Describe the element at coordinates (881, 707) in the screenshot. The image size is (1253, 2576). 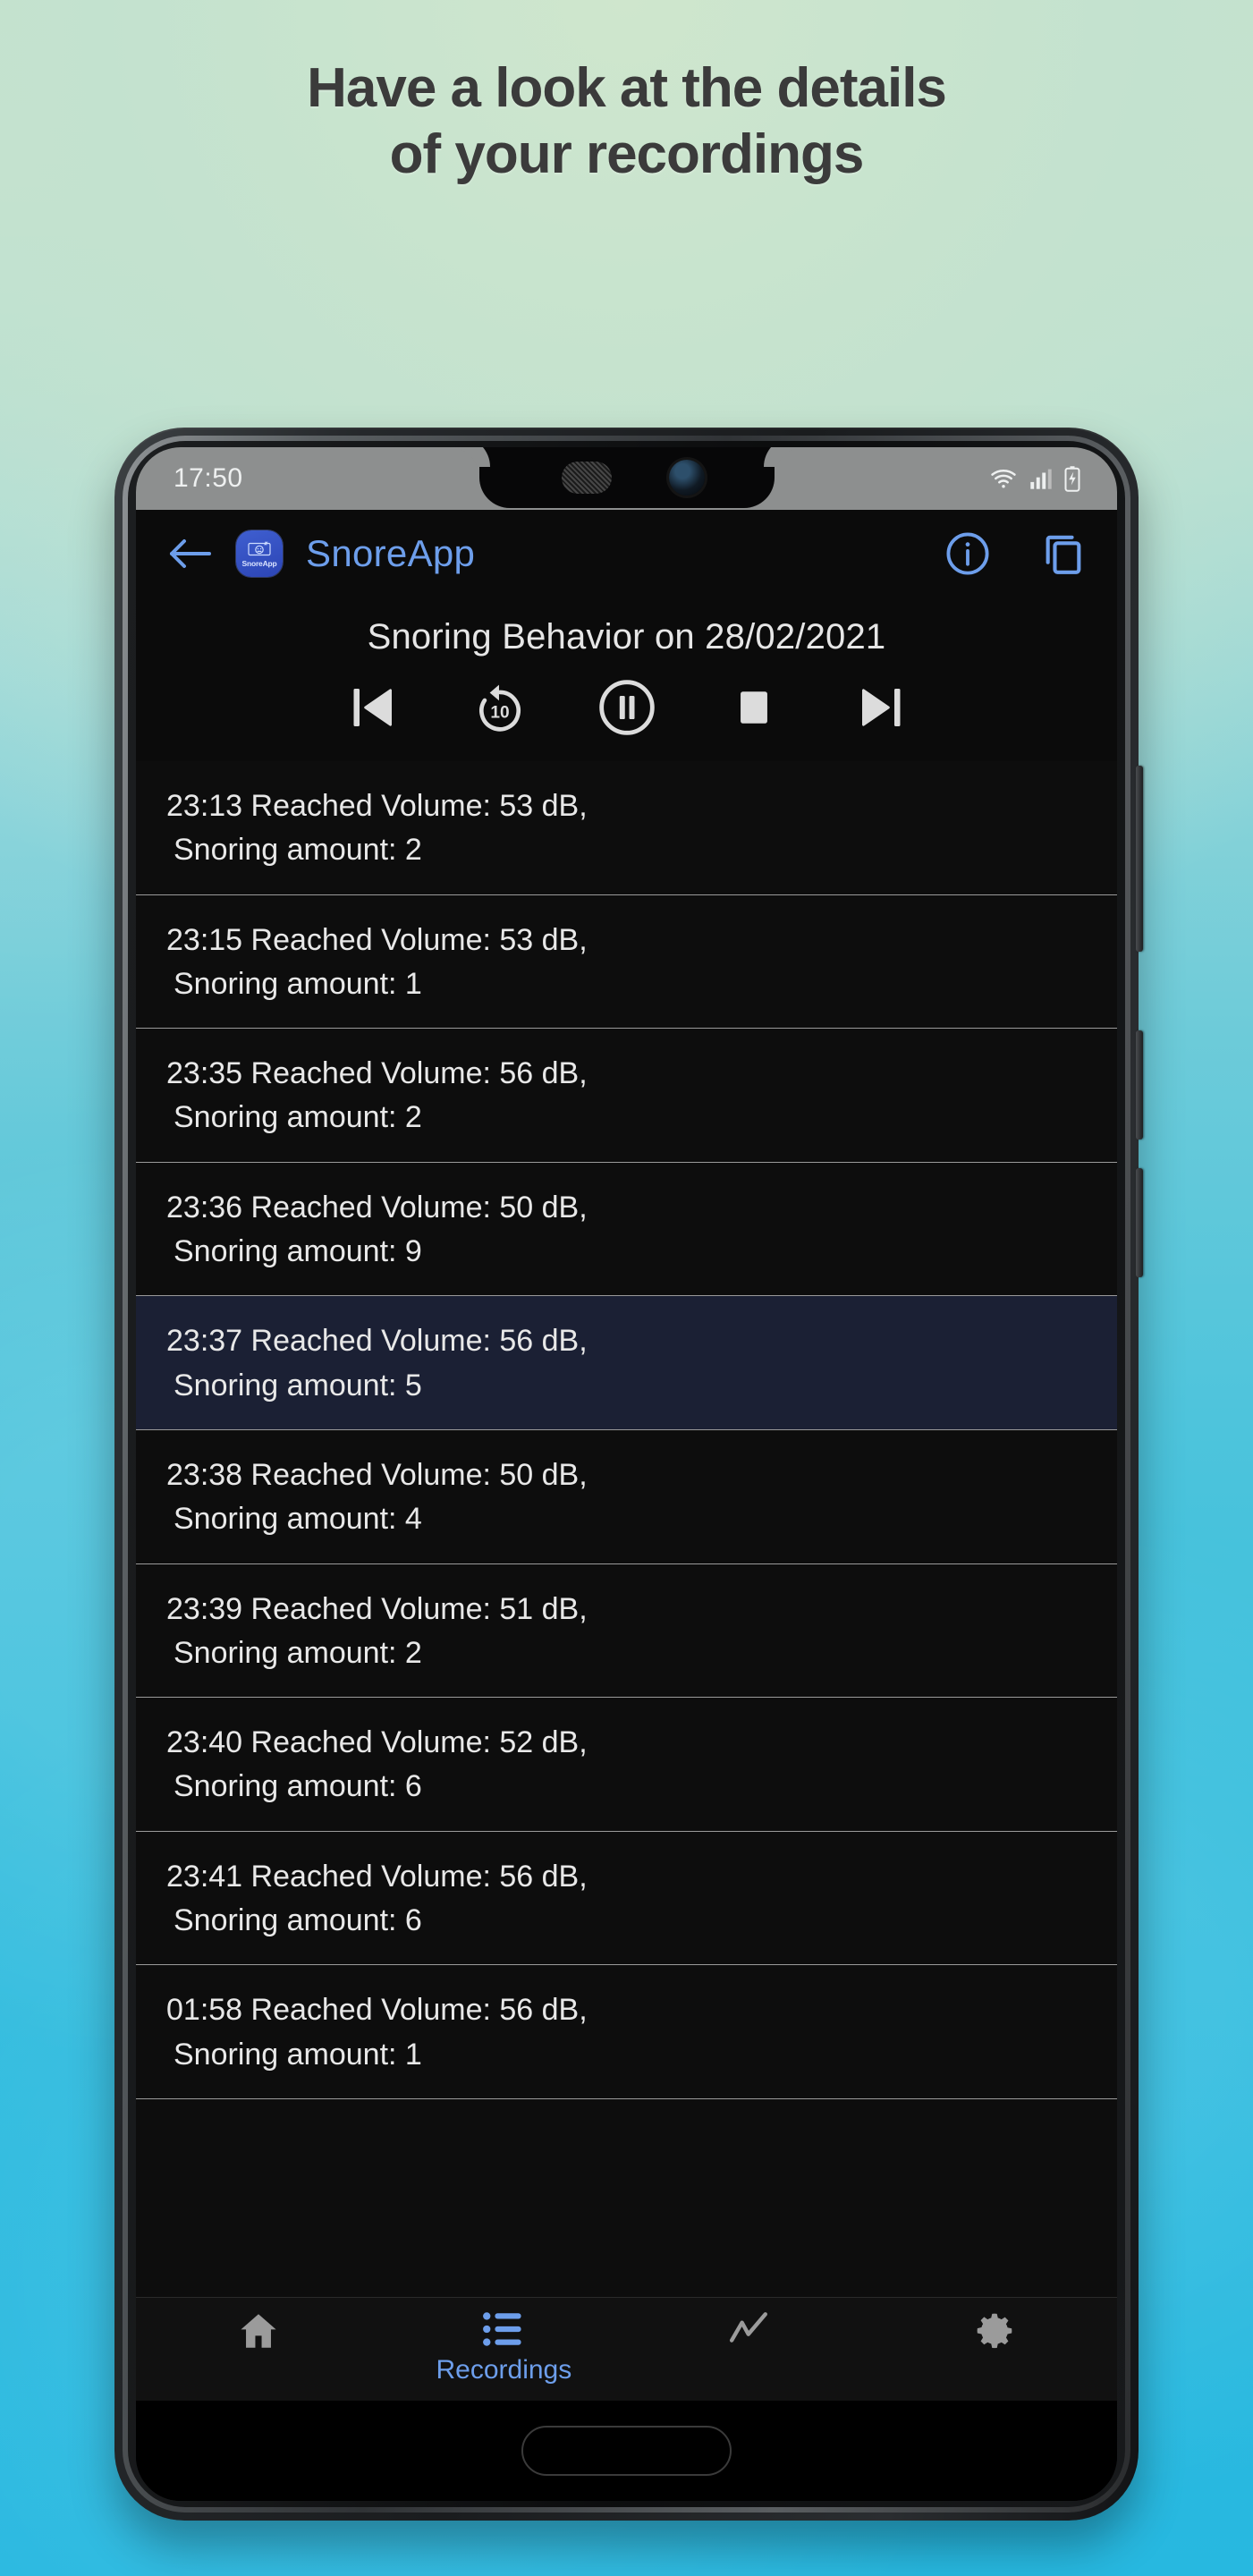
I see `skip-next-button` at that location.